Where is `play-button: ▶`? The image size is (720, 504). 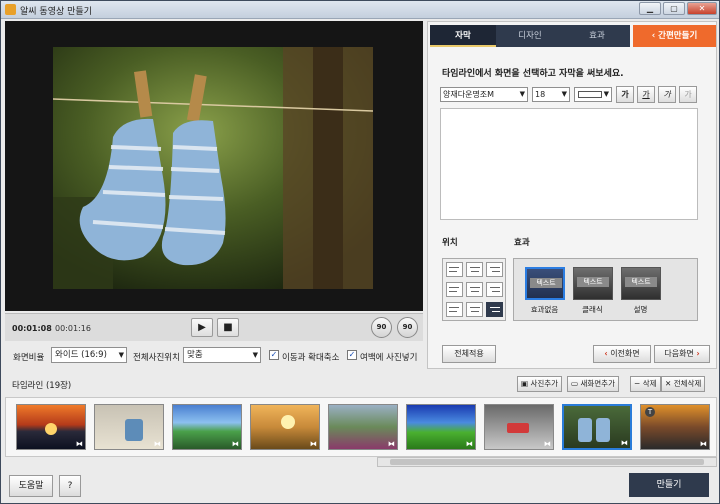
play-button: ▶ is located at coordinates (202, 327).